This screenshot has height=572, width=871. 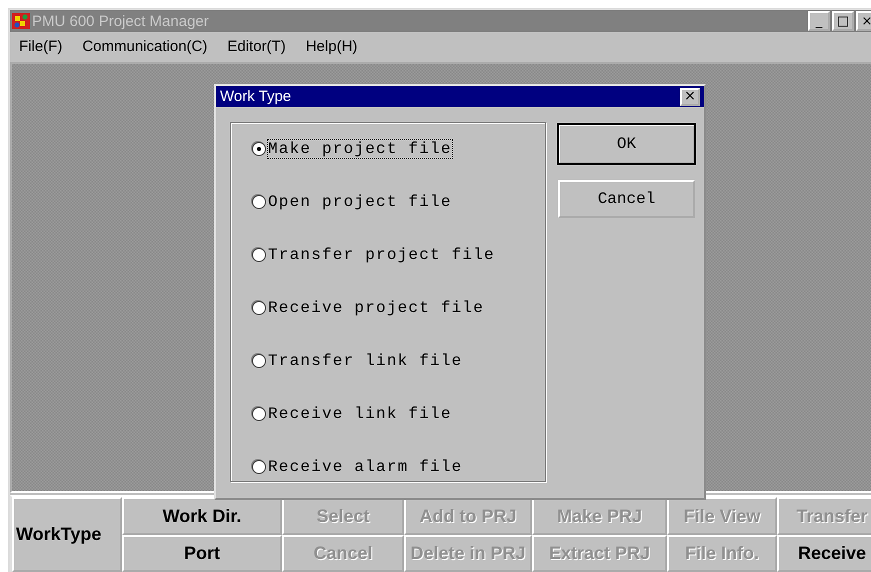 I want to click on menu-item: File(F), so click(x=40, y=46).